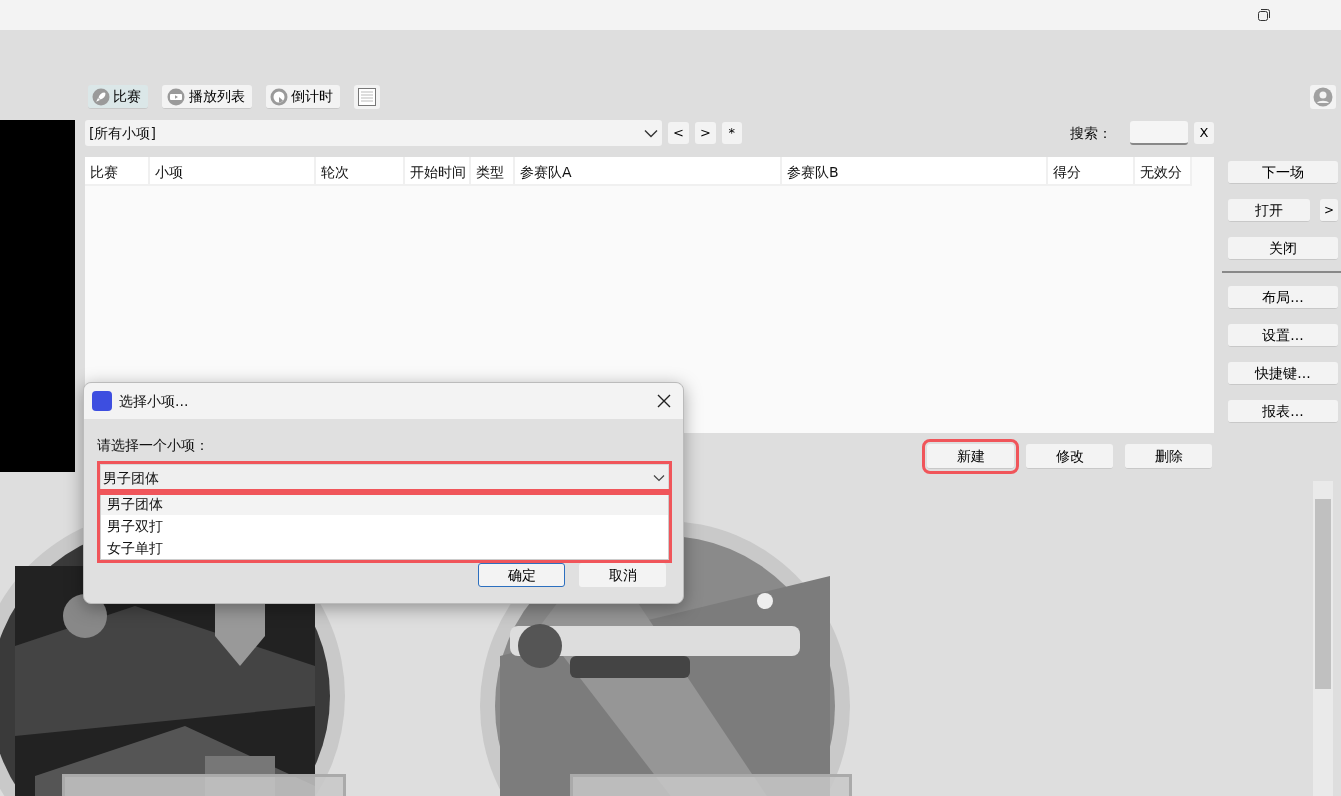 This screenshot has width=1341, height=796. I want to click on close-icon, so click(664, 401).